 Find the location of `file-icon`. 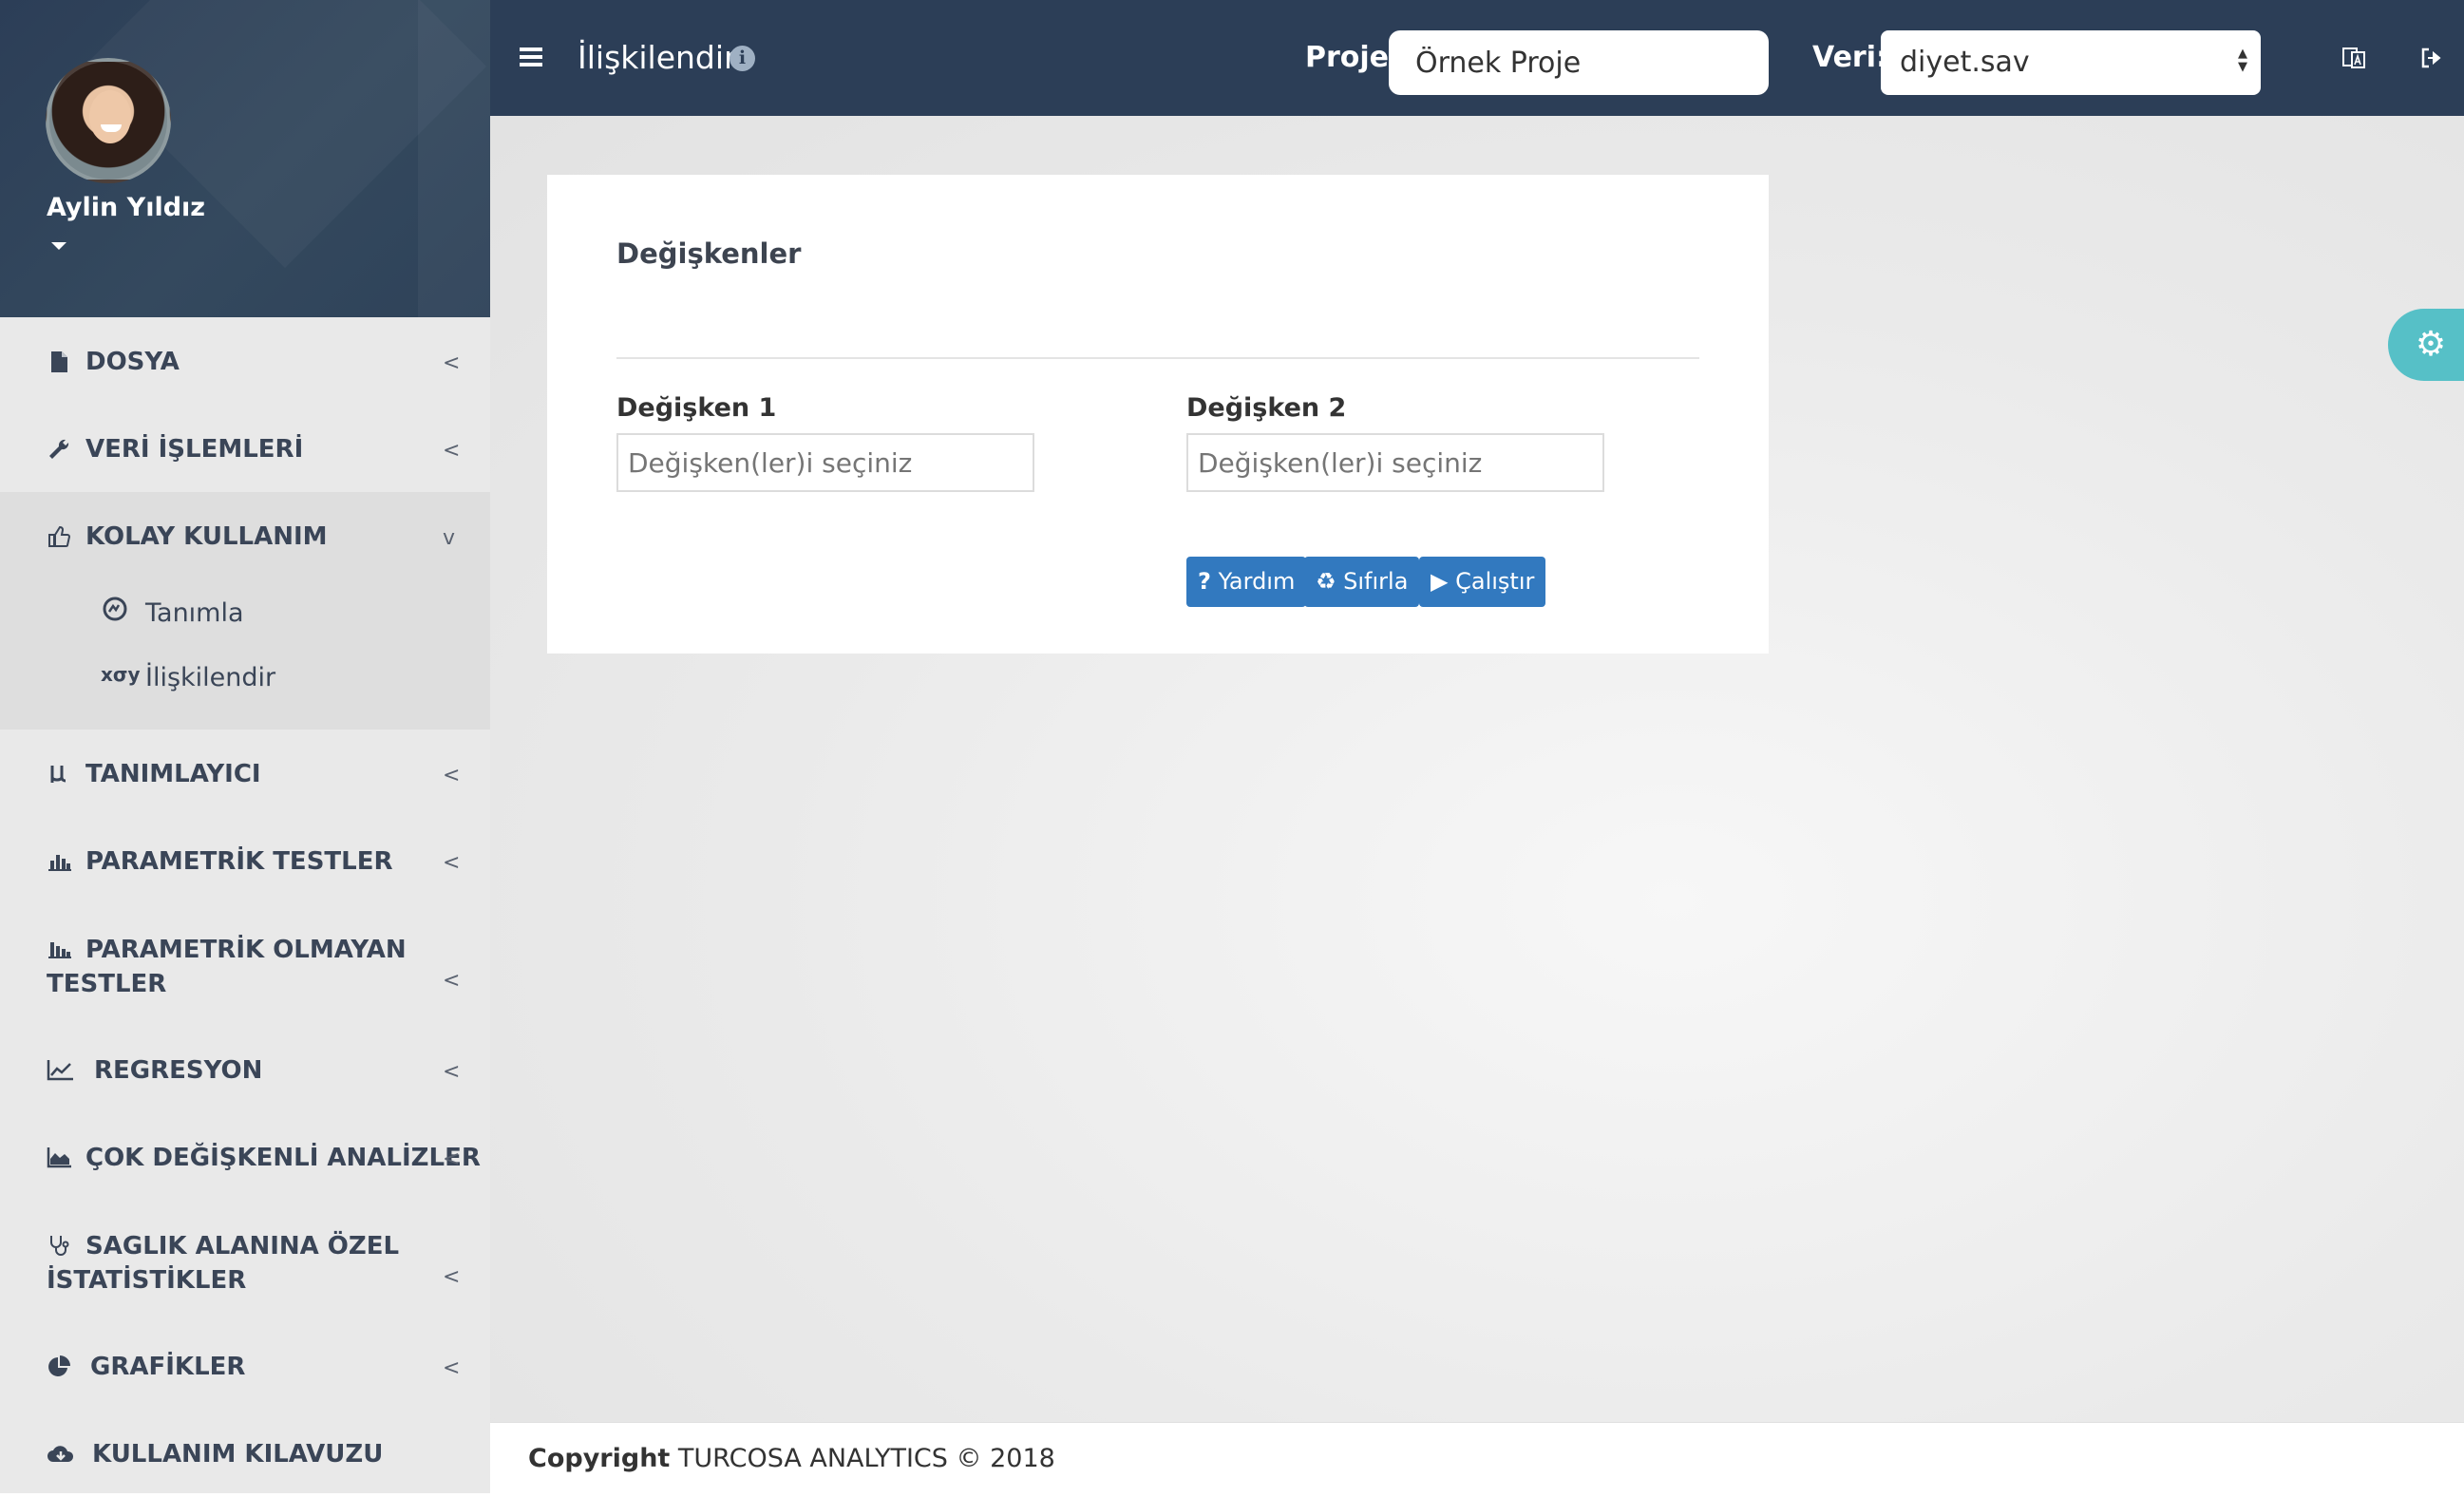

file-icon is located at coordinates (59, 361).